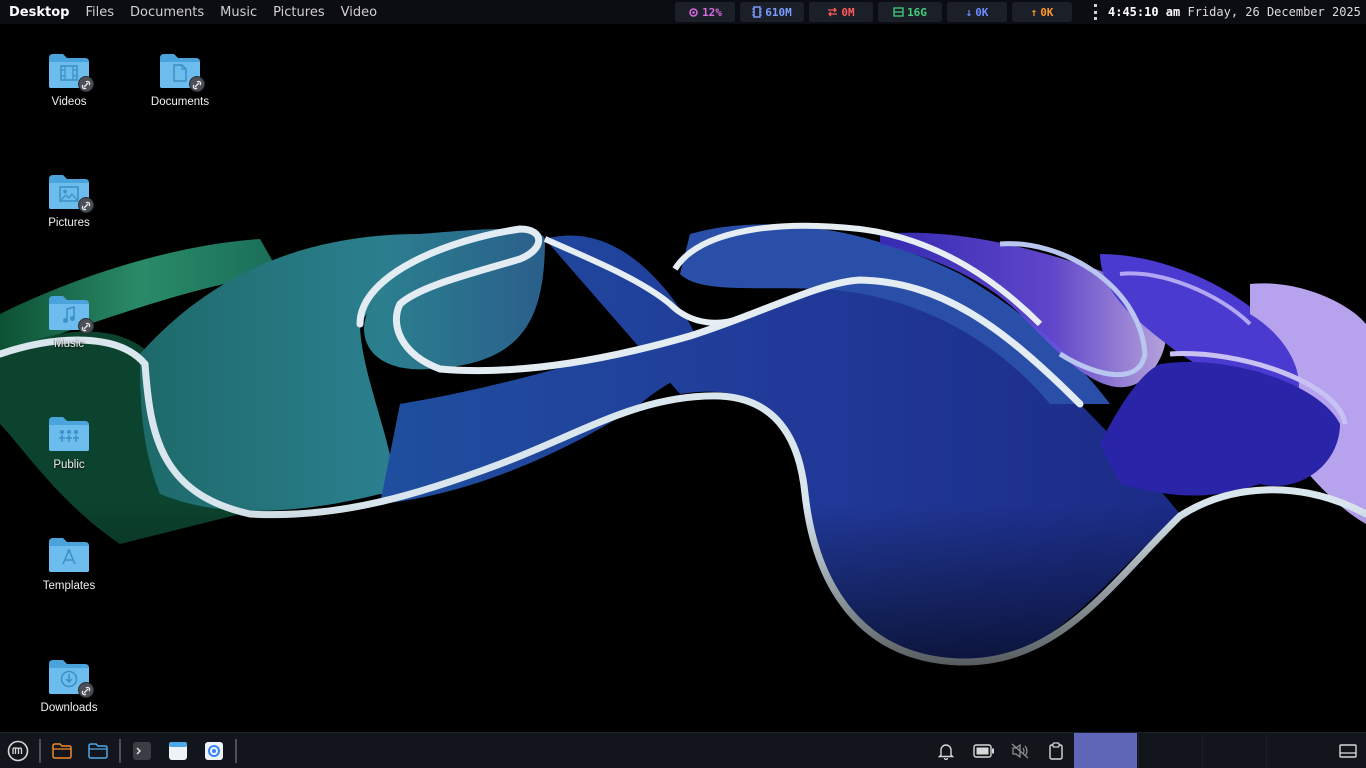 Image resolution: width=1366 pixels, height=768 pixels. Describe the element at coordinates (99, 12) in the screenshot. I see `menu-item-files: Files` at that location.